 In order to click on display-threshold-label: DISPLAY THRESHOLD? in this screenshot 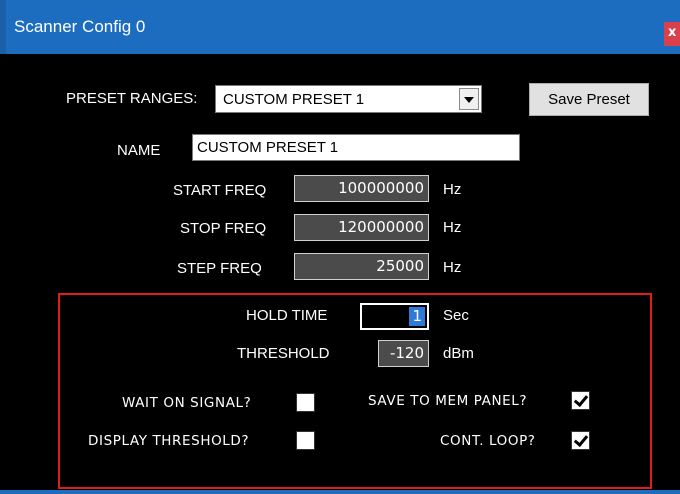, I will do `click(169, 441)`.